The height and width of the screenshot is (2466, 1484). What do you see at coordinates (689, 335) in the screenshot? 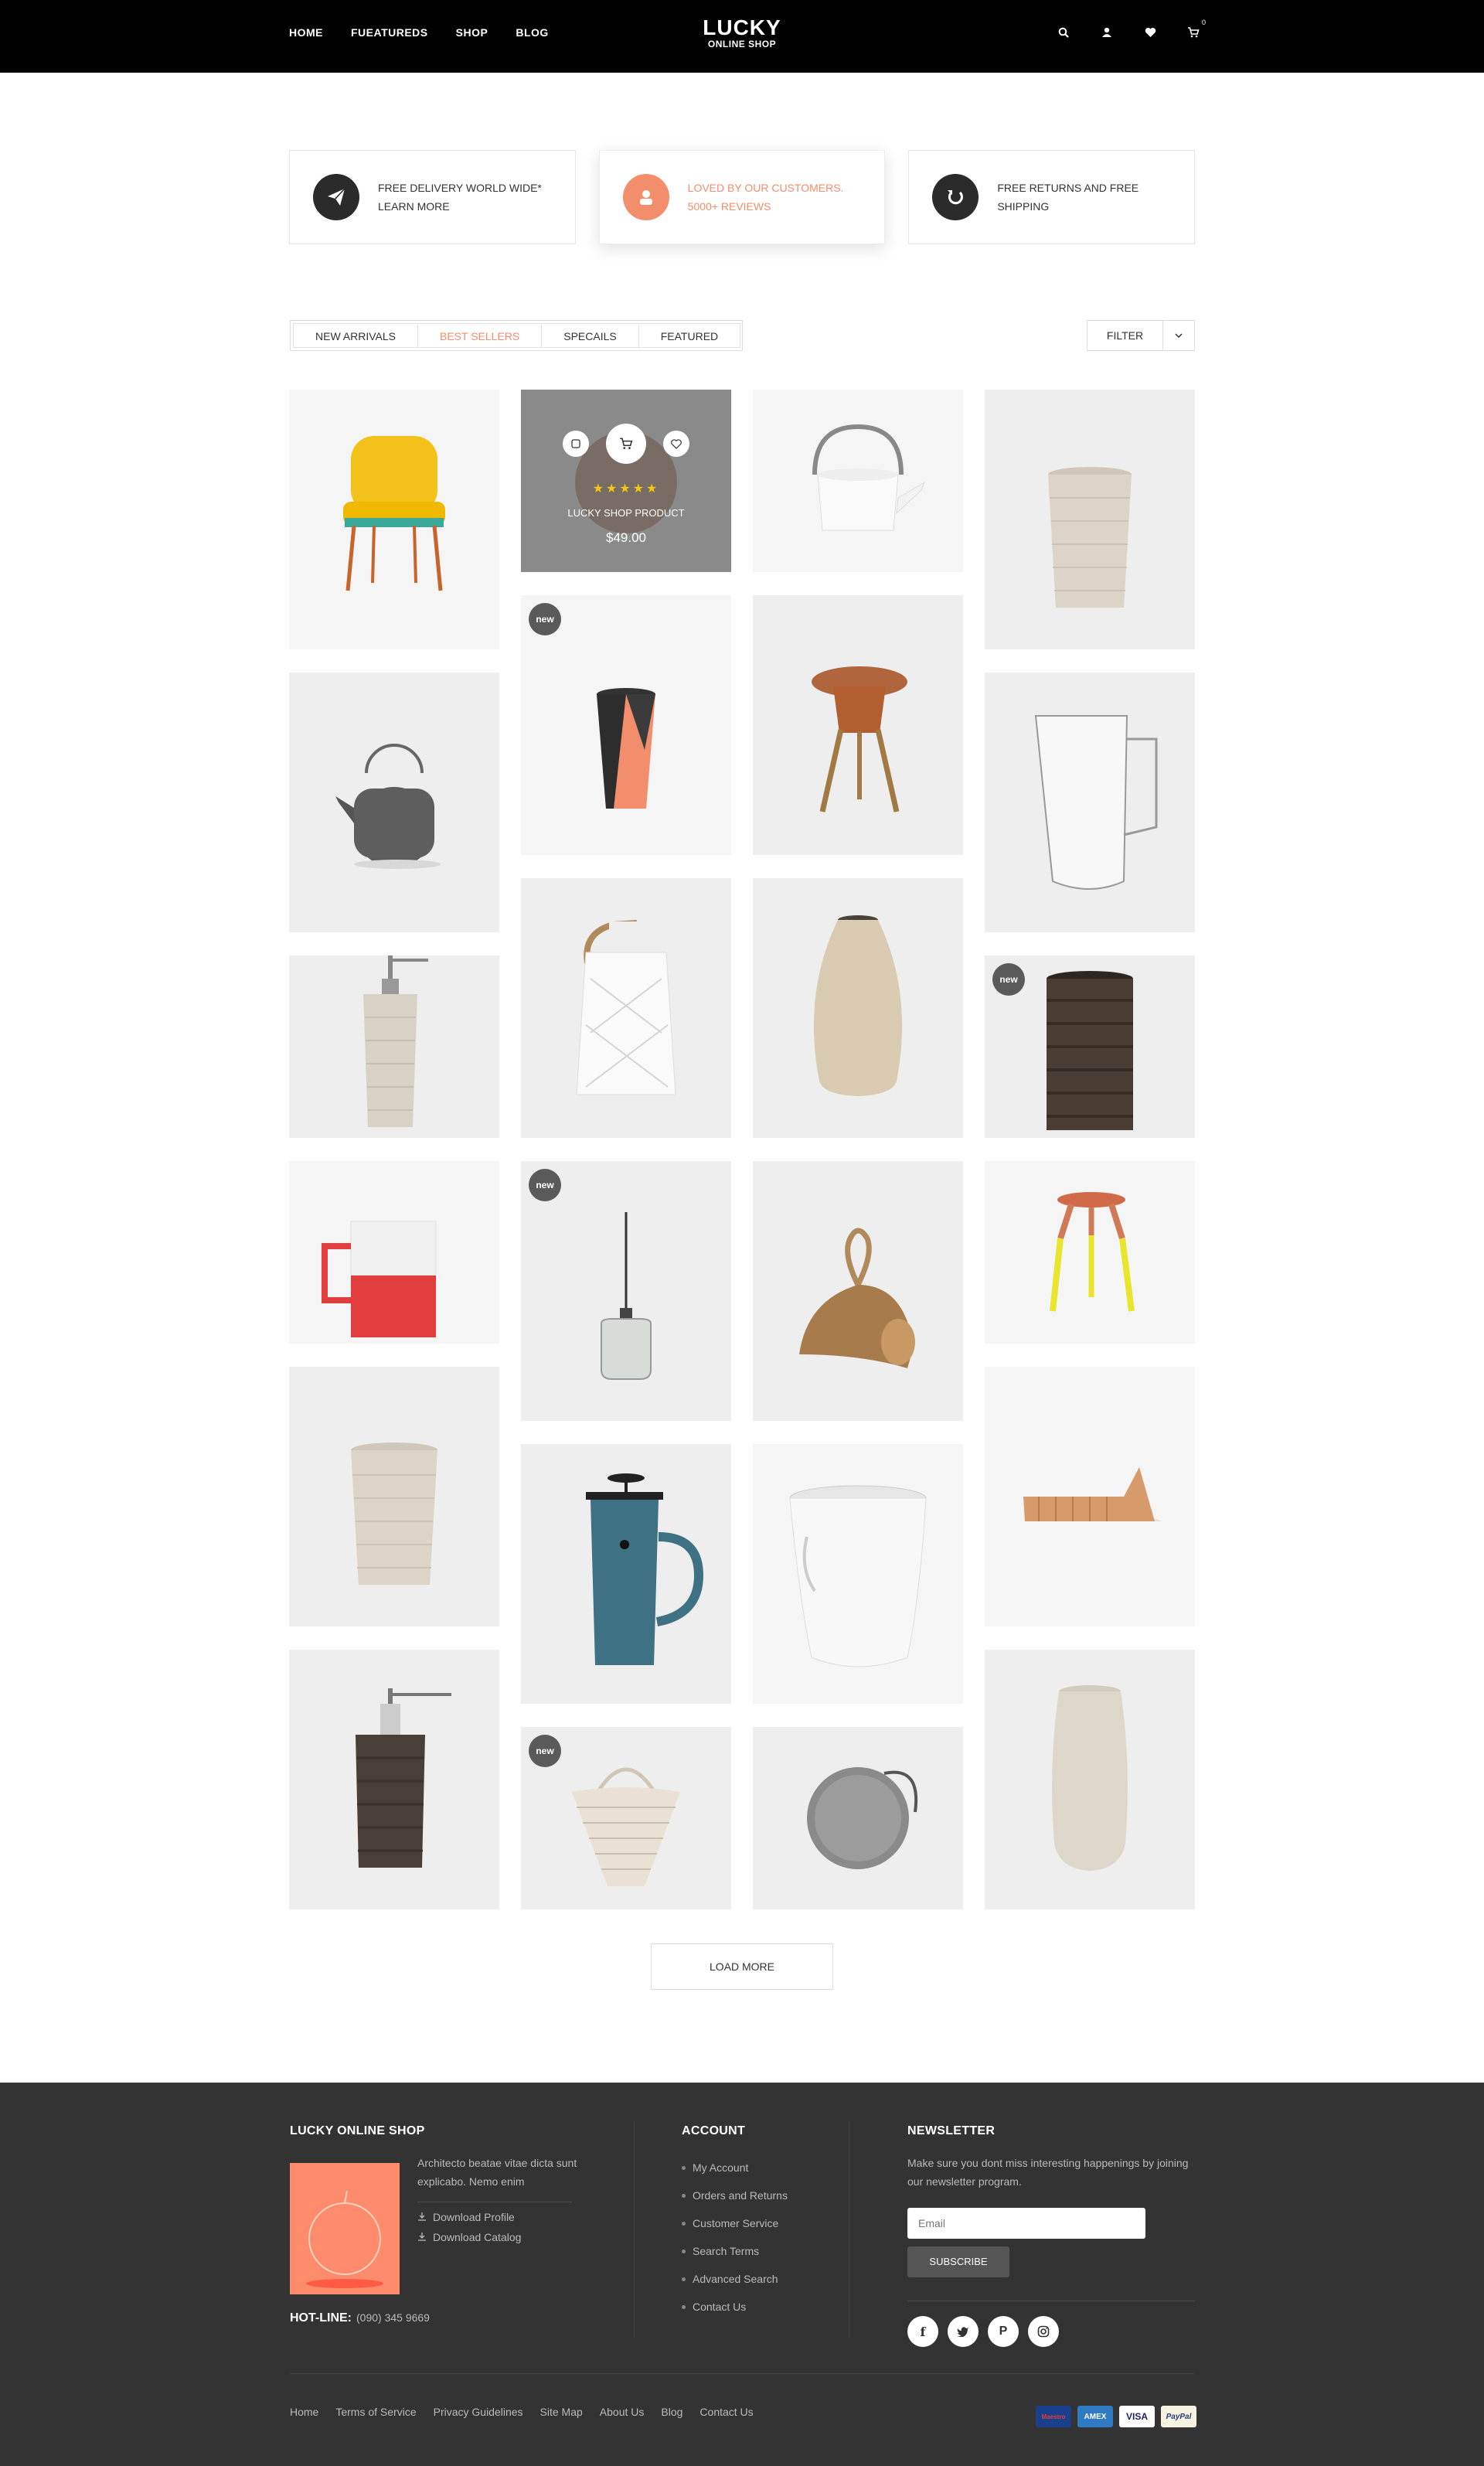
I see `tab-featured: FEATURED` at bounding box center [689, 335].